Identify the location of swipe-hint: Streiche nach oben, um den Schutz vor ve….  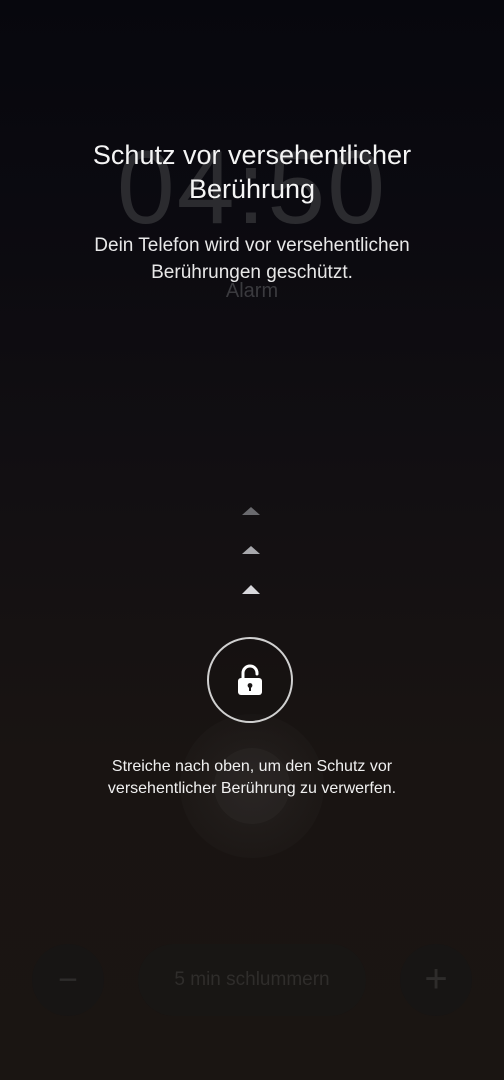
(252, 777).